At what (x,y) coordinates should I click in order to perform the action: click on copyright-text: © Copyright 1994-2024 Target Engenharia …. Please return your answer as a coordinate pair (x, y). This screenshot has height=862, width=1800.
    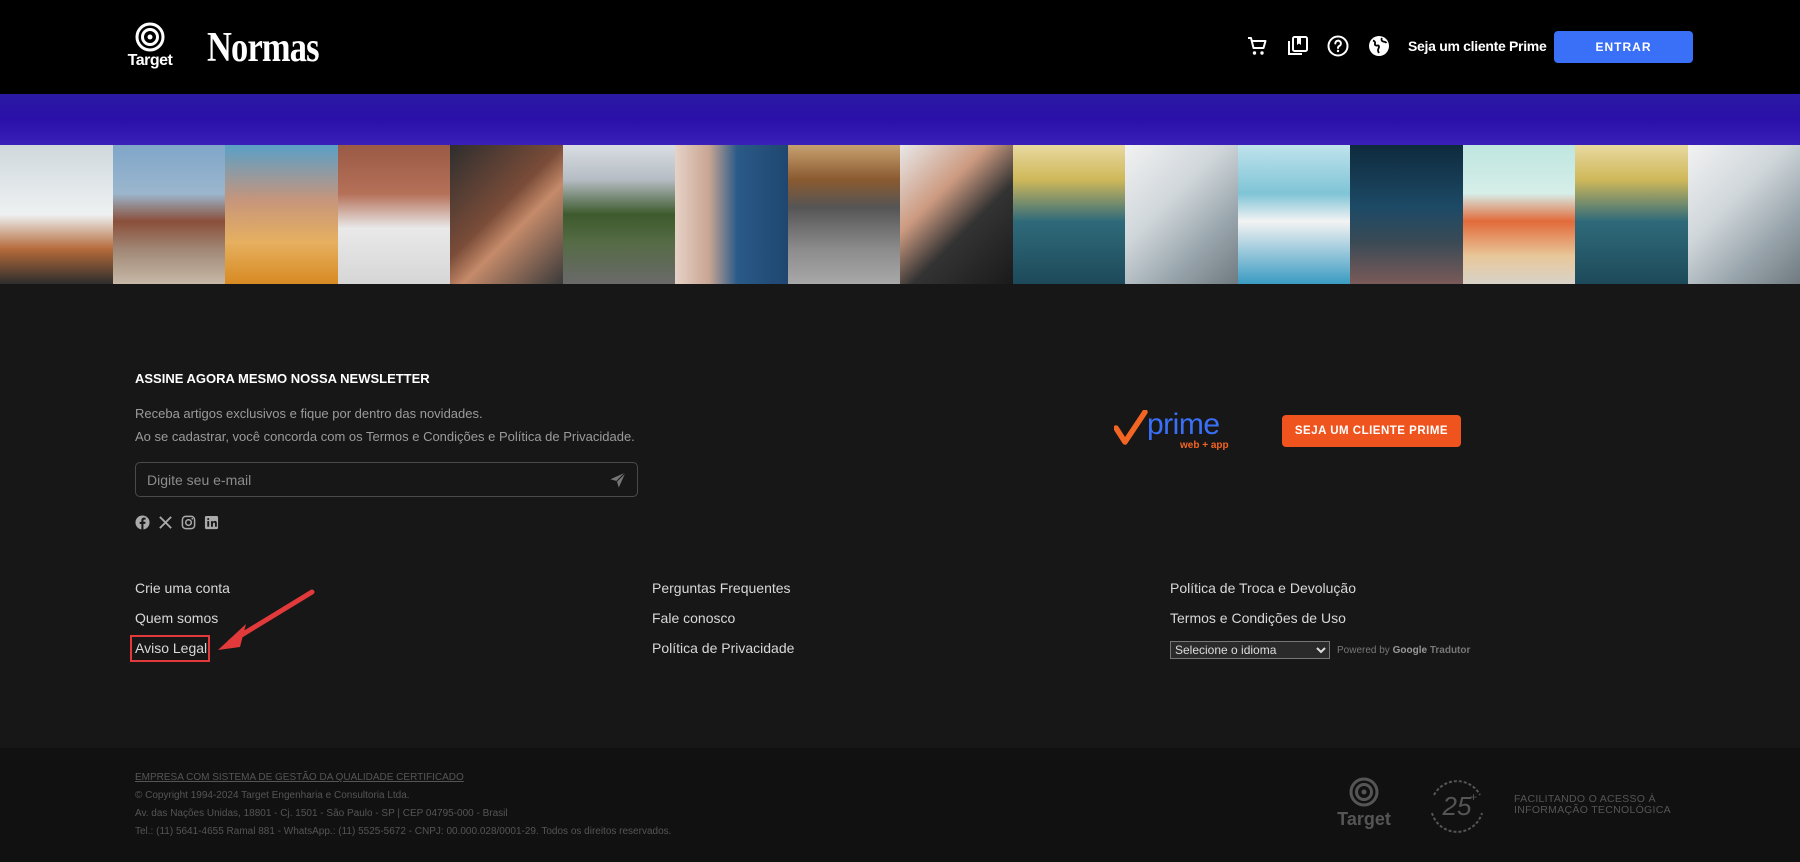
    Looking at the image, I should click on (272, 795).